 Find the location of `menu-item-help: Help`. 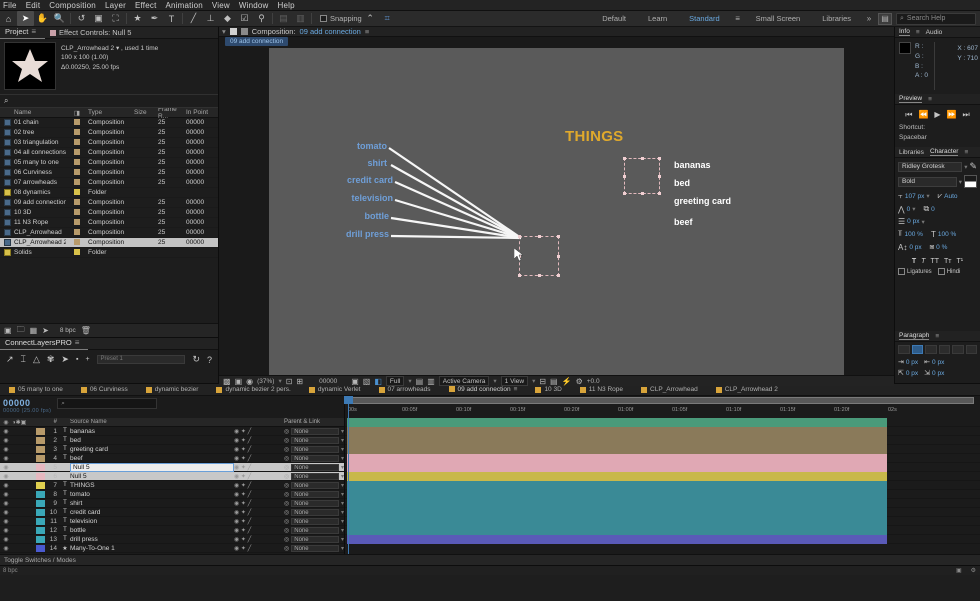

menu-item-help: Help is located at coordinates (286, 5).